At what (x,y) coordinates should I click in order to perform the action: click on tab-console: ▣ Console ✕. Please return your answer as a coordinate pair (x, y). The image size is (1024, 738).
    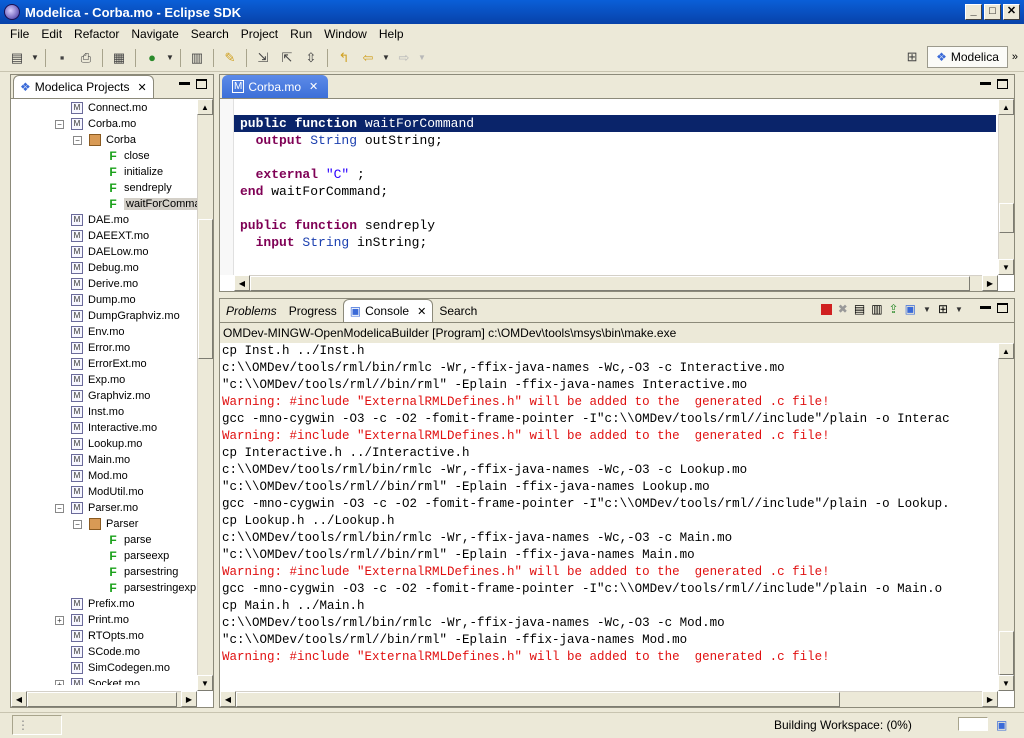
    Looking at the image, I should click on (388, 310).